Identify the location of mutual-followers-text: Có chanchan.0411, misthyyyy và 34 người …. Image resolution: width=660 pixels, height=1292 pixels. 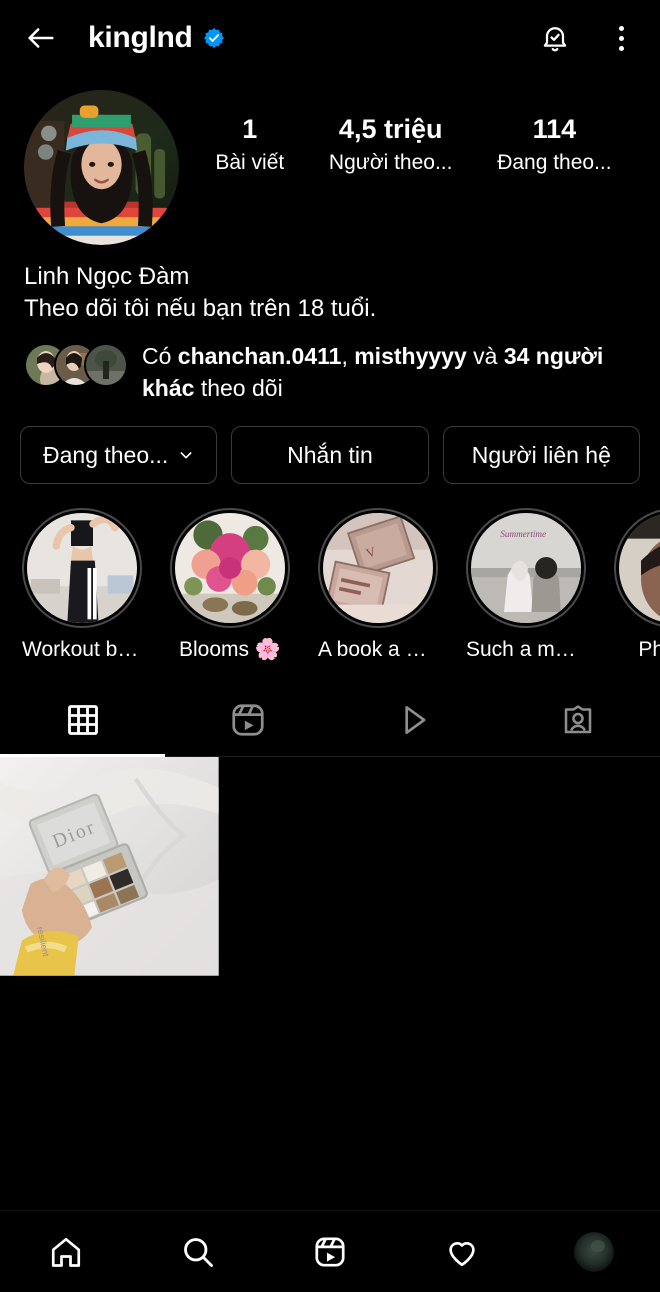
(389, 372).